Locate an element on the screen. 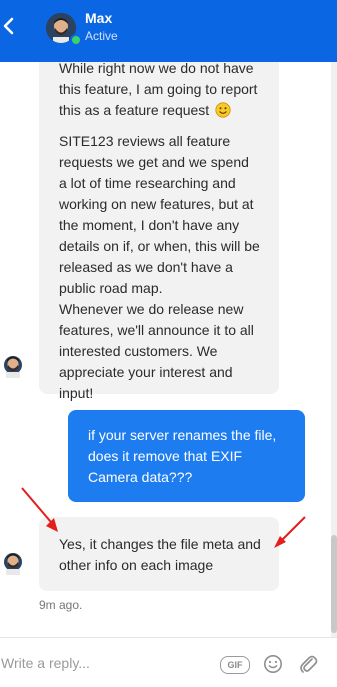 Image resolution: width=337 pixels, height=687 pixels. message-line: released as we don't have a is located at coordinates (146, 267).